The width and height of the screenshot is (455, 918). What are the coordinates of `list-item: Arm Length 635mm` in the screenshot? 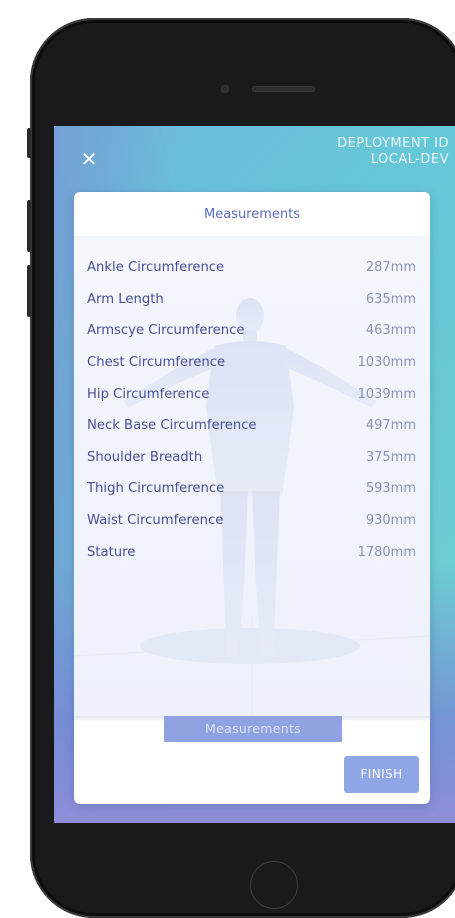 It's located at (252, 300).